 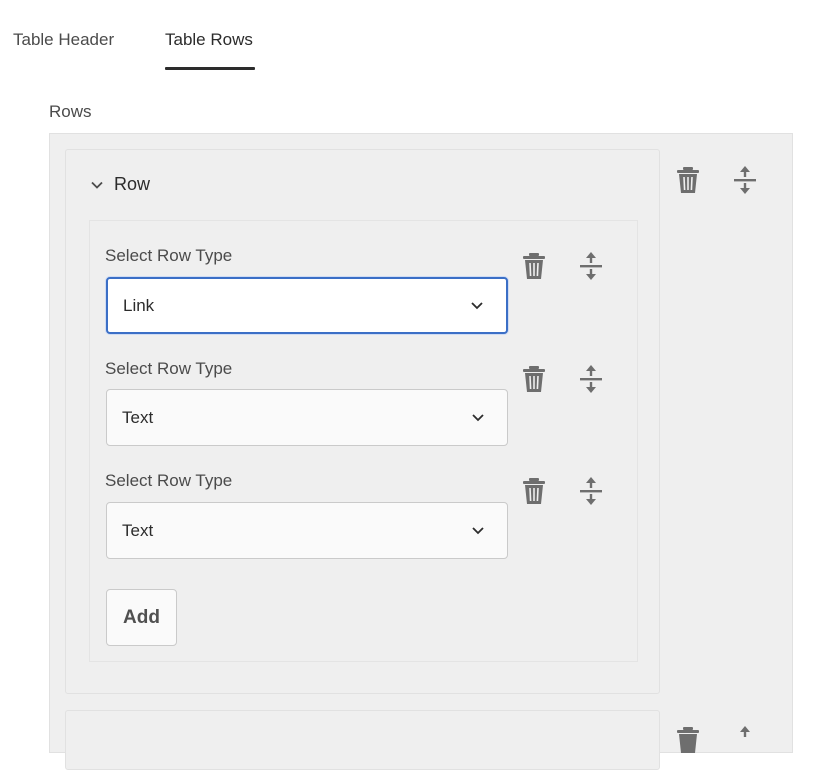 I want to click on tab-table-header: Table Header, so click(x=63, y=48).